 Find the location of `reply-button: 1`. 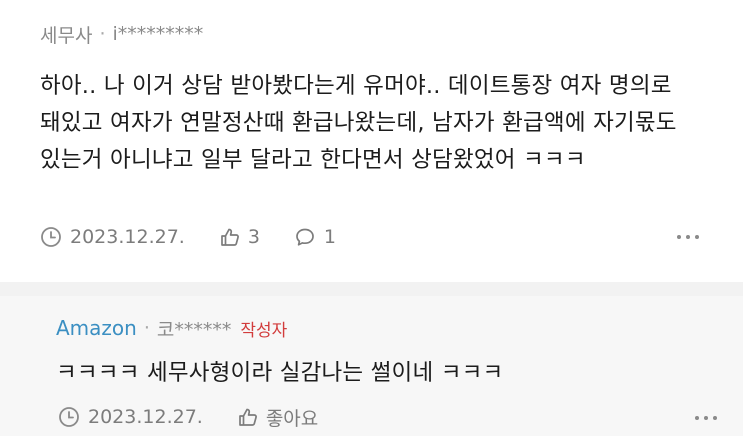

reply-button: 1 is located at coordinates (315, 237).